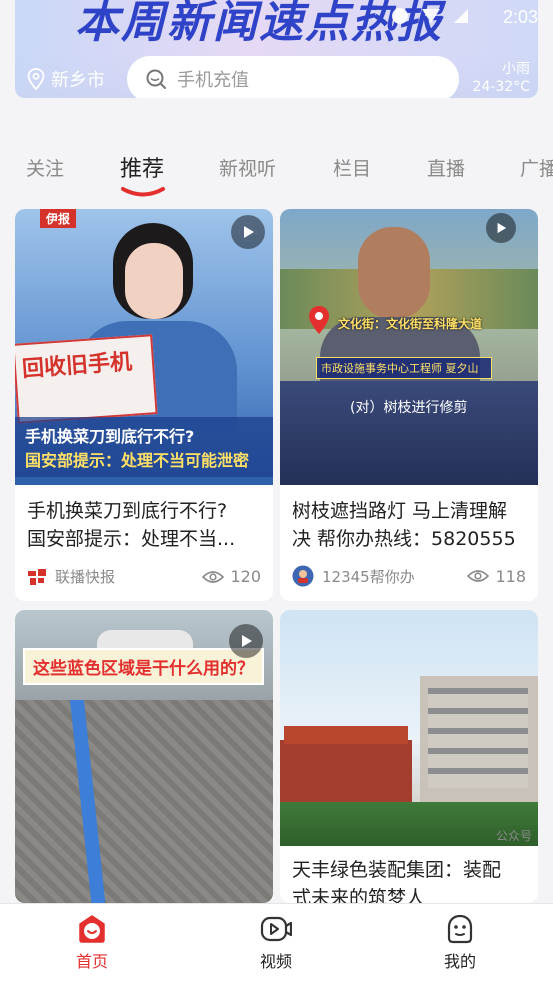 The image size is (553, 983). What do you see at coordinates (404, 368) in the screenshot?
I see `overlay-org: 市政设施事务中心工程师 夏夕山` at bounding box center [404, 368].